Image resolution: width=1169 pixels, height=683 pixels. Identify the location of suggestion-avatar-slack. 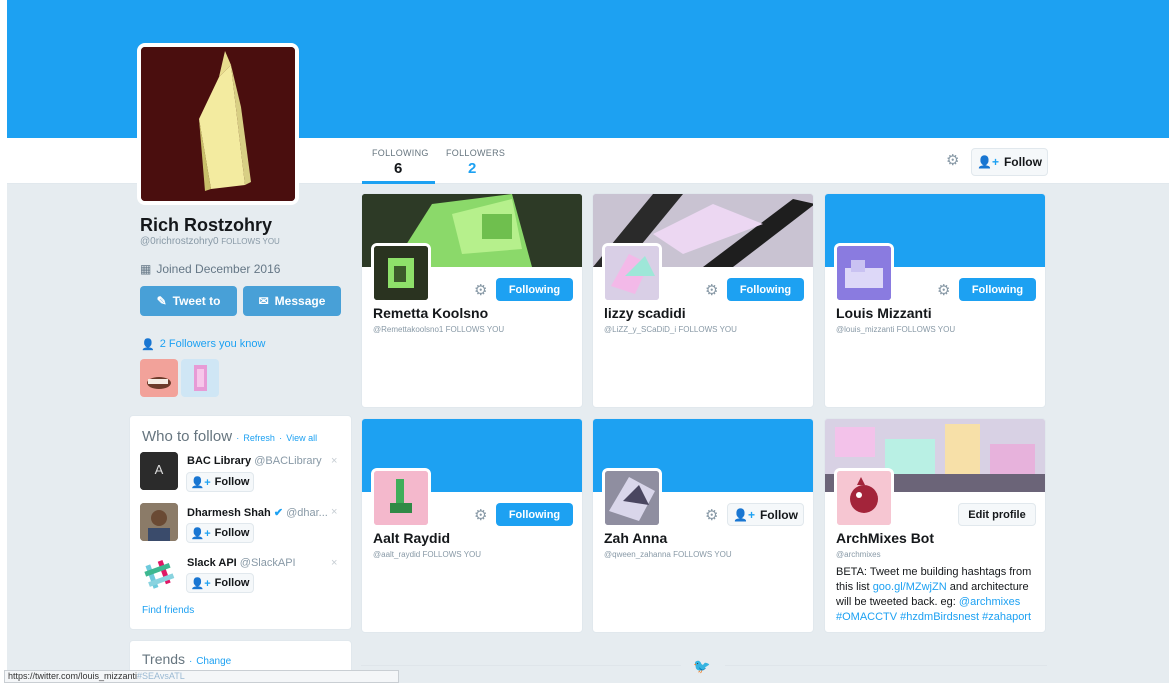
(159, 574).